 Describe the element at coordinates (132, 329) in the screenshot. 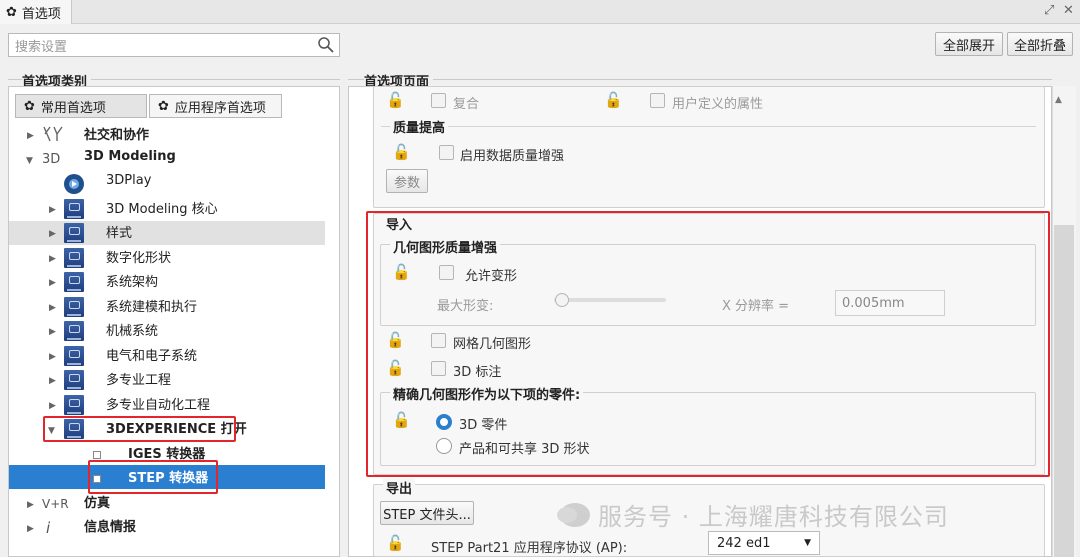

I see `tree-item-mechanical-systems: 机械系统` at that location.